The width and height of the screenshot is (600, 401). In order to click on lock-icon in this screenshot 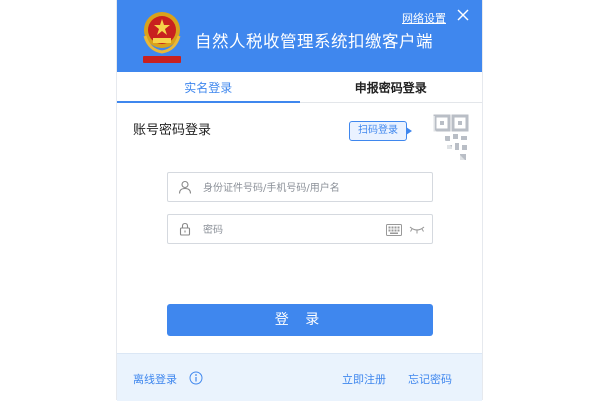, I will do `click(185, 229)`.